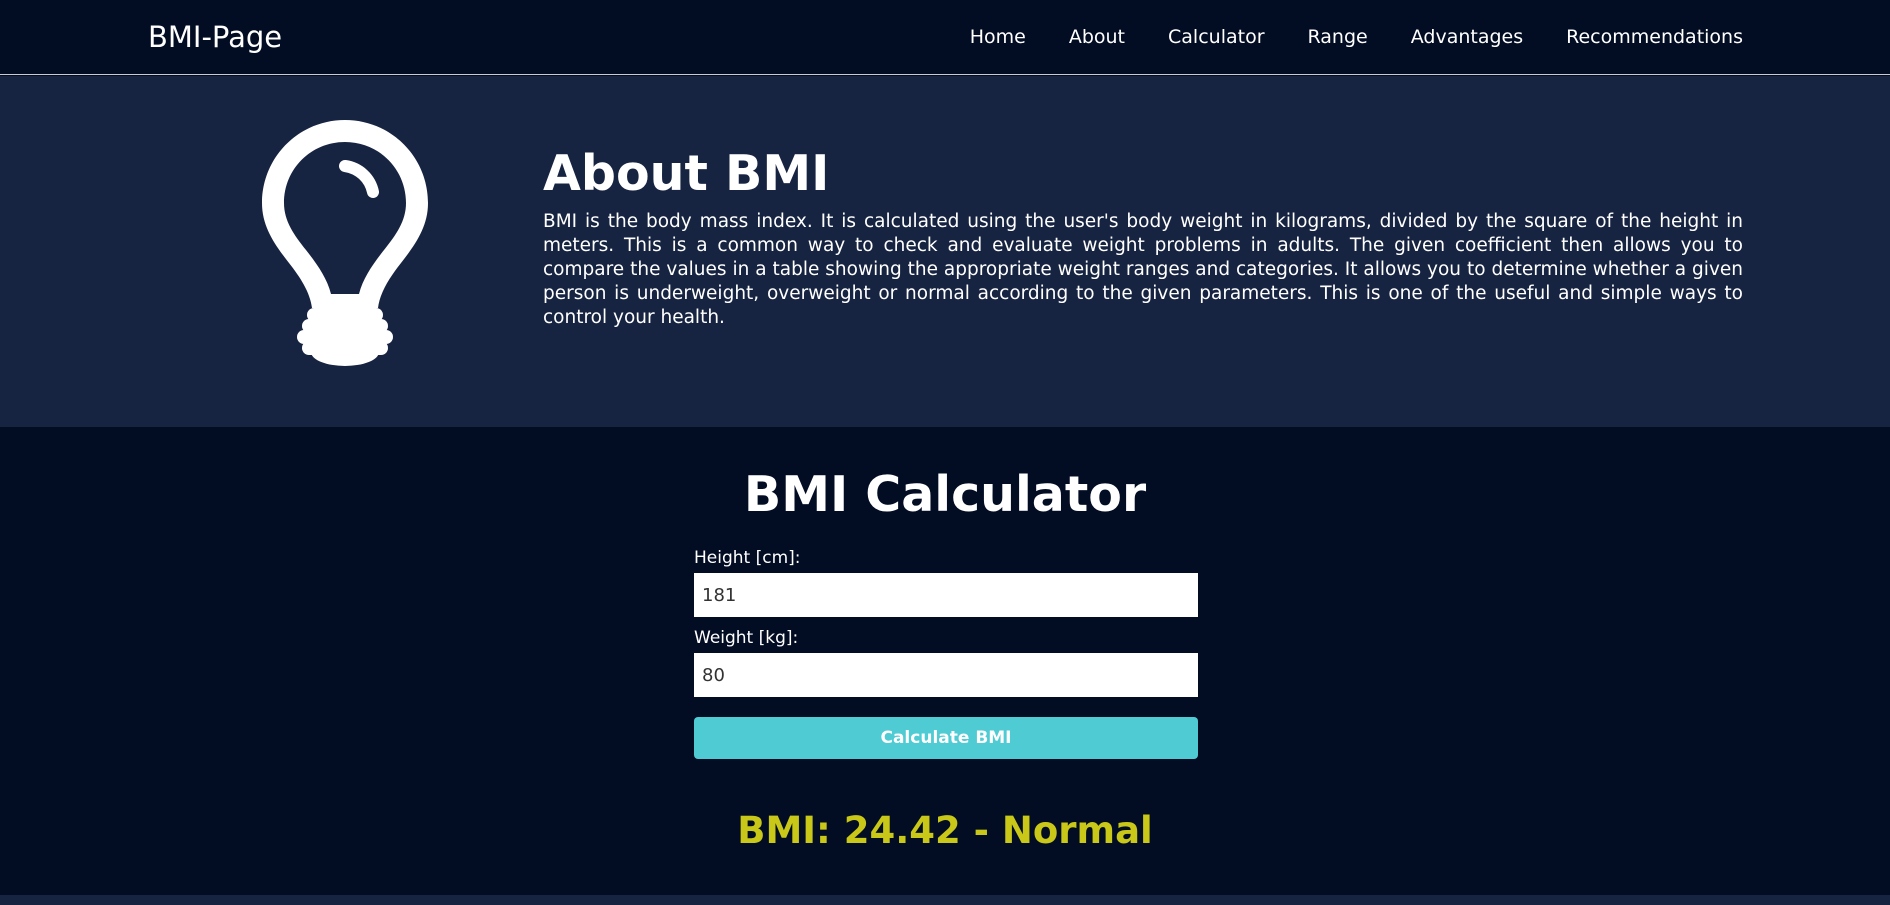 The height and width of the screenshot is (905, 1890). Describe the element at coordinates (945, 830) in the screenshot. I see `bmi-result: BMI: 24.42 - Normal` at that location.